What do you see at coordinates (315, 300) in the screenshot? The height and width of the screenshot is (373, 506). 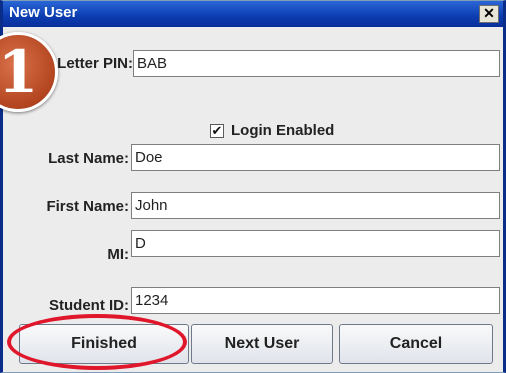 I see `student-id-input` at bounding box center [315, 300].